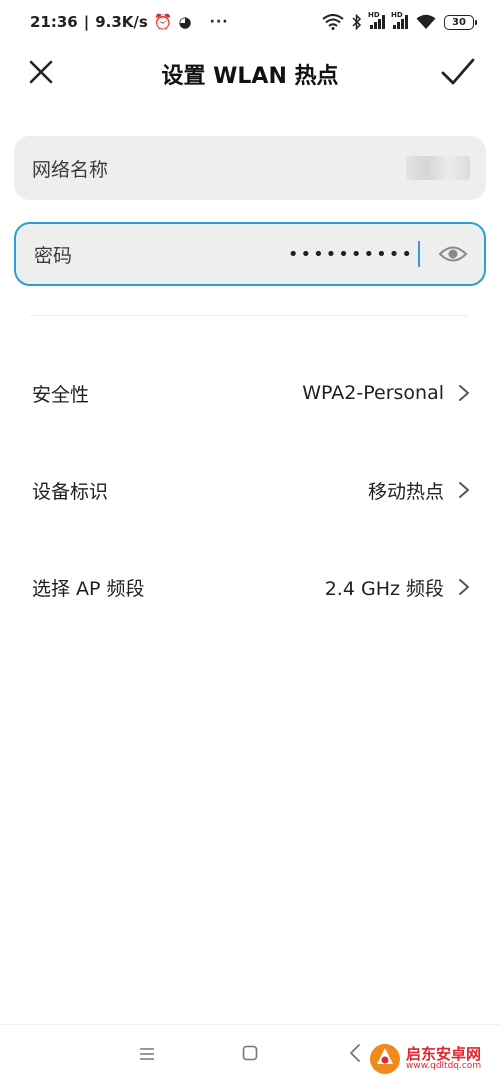 The height and width of the screenshot is (1084, 500). I want to click on text-cursor, so click(419, 254).